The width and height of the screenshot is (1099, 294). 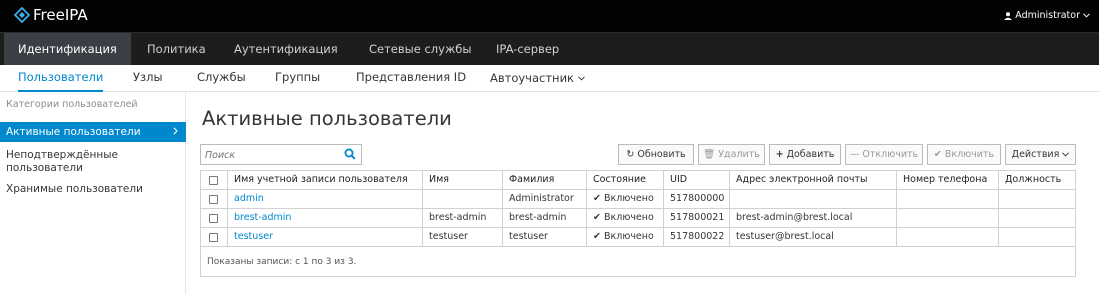 What do you see at coordinates (969, 154) in the screenshot?
I see `enable-label: Включить` at bounding box center [969, 154].